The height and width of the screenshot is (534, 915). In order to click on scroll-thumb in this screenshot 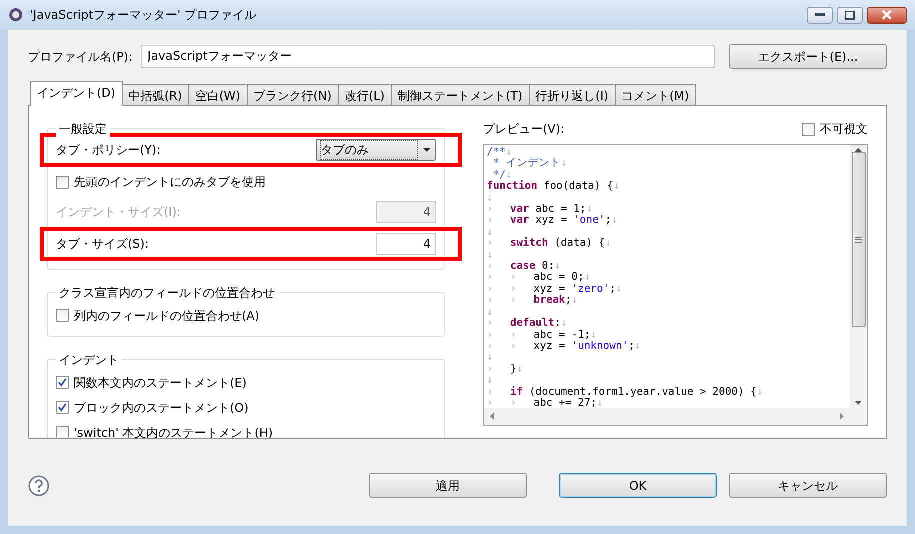, I will do `click(859, 239)`.